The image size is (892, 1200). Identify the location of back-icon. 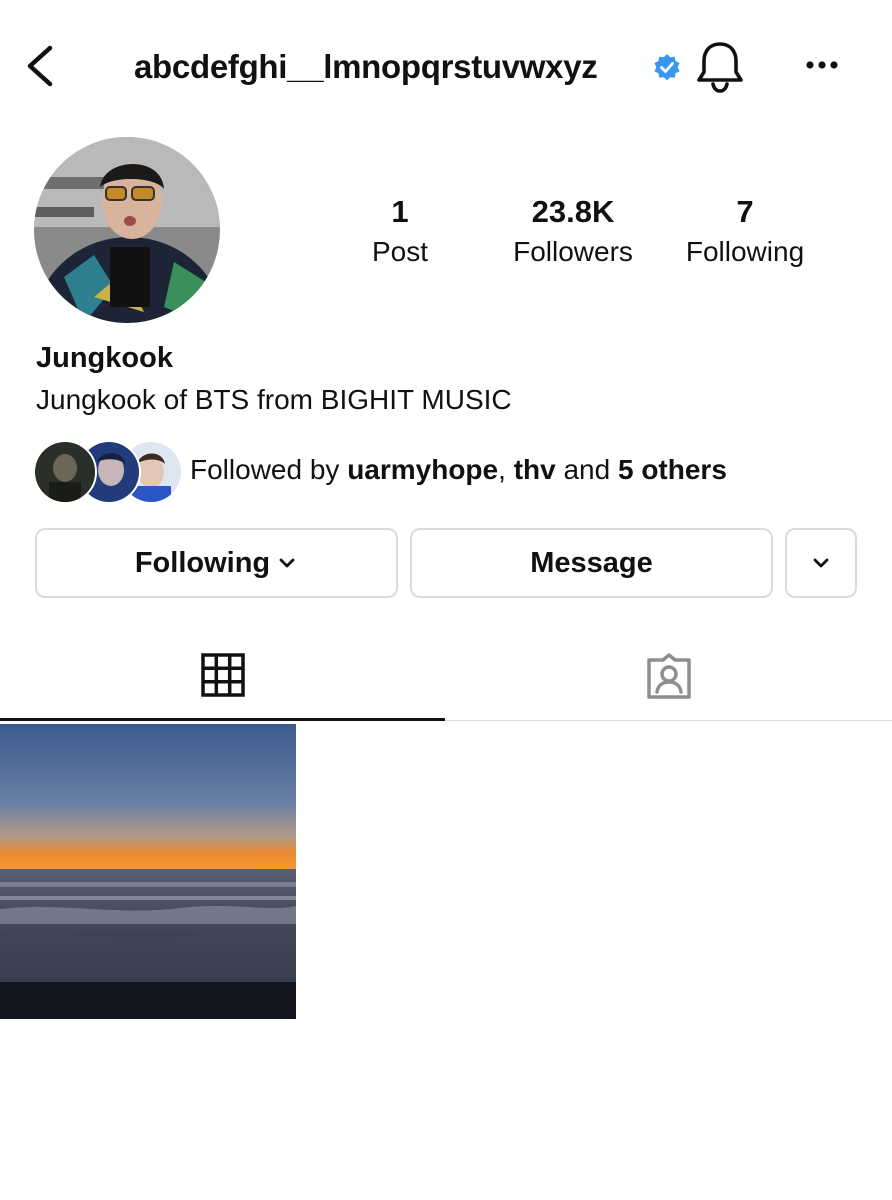
(42, 66).